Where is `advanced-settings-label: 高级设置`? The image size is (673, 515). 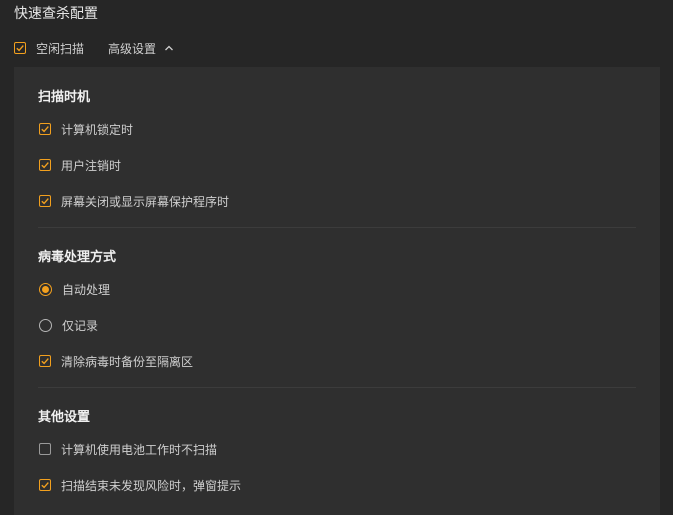 advanced-settings-label: 高级设置 is located at coordinates (132, 48).